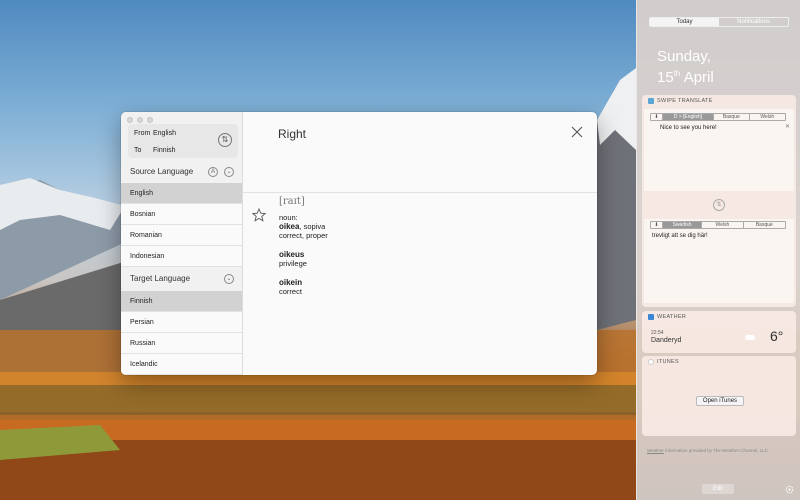 The width and height of the screenshot is (800, 500). What do you see at coordinates (292, 254) in the screenshot?
I see `translation-word: oikeus` at bounding box center [292, 254].